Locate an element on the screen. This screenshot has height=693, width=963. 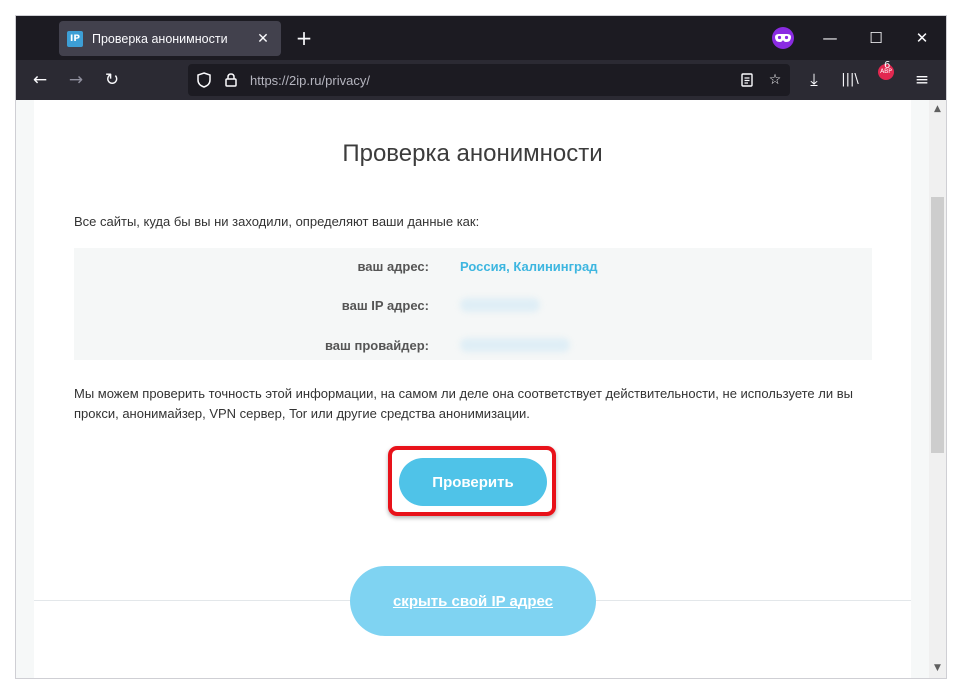
address-value: Россия, Калининград is located at coordinates (529, 266).